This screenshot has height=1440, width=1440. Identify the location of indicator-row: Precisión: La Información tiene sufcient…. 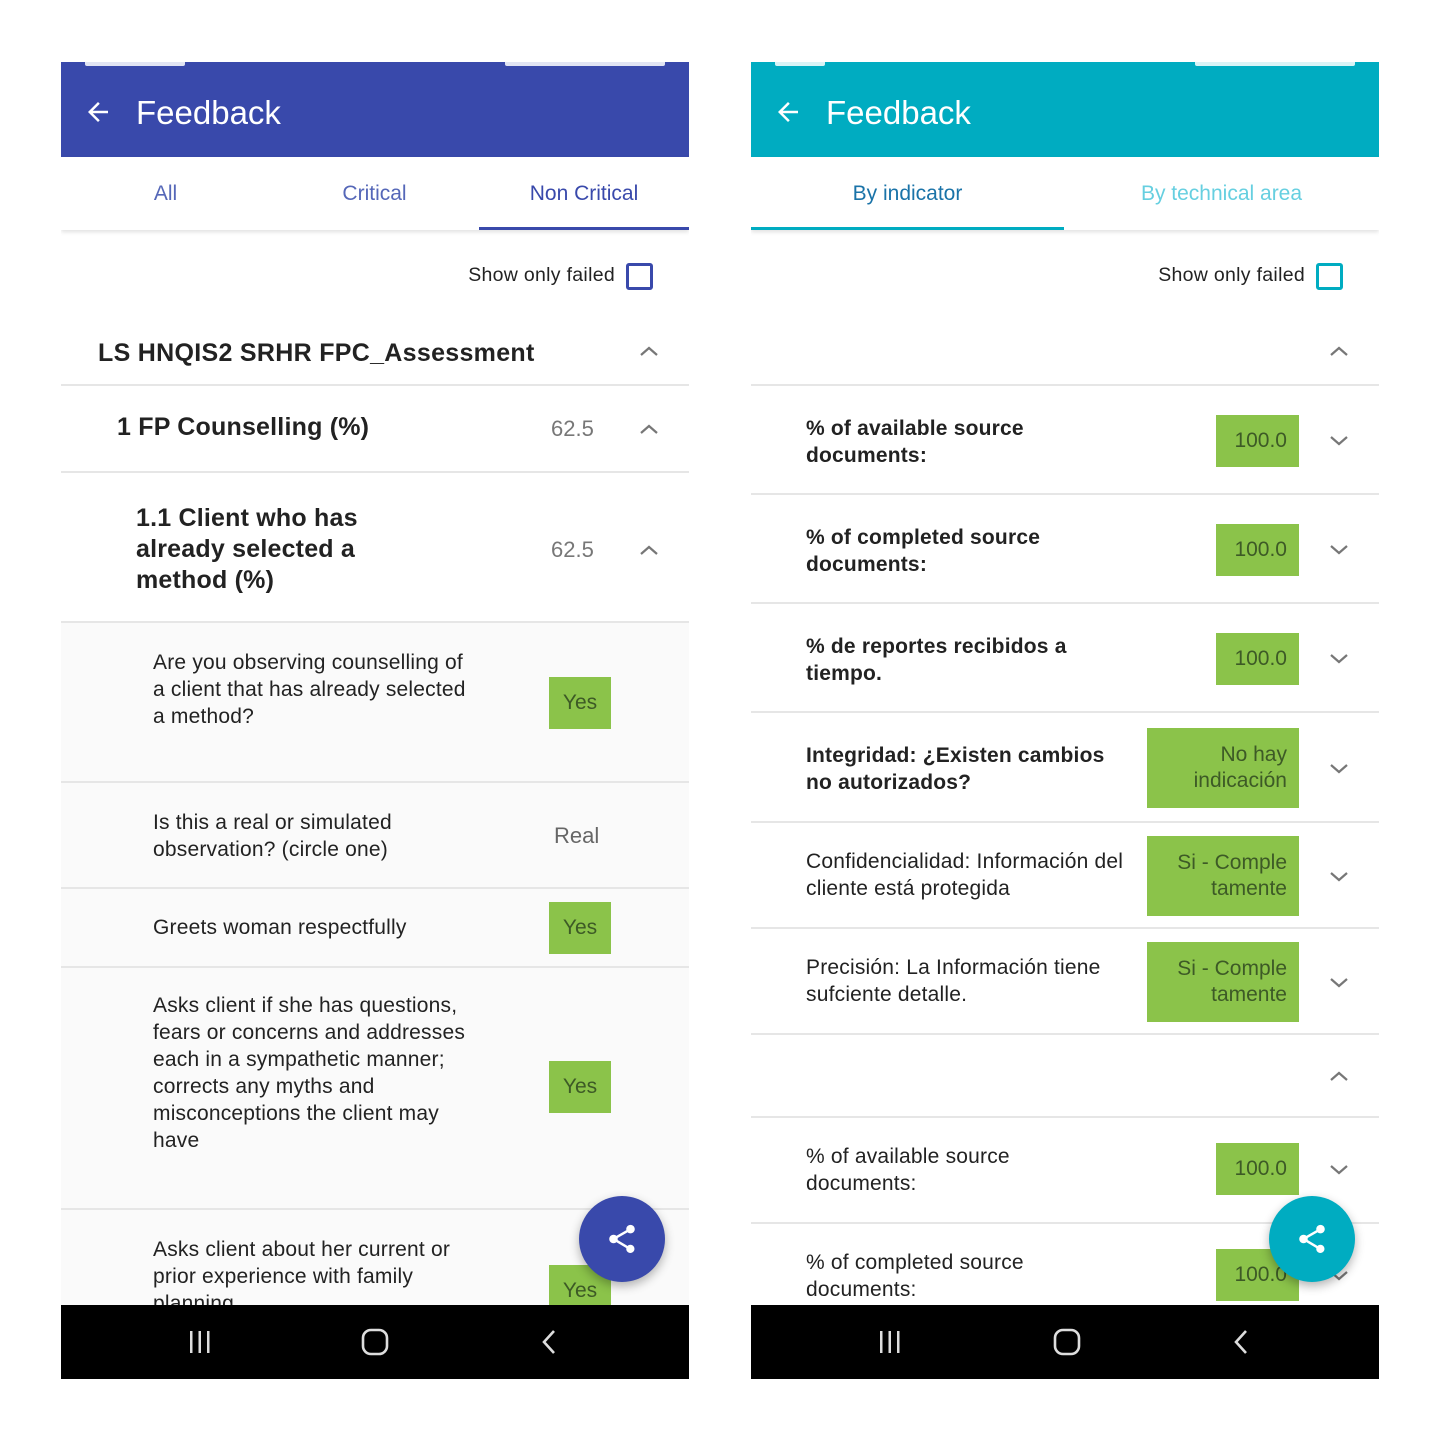
(1065, 982).